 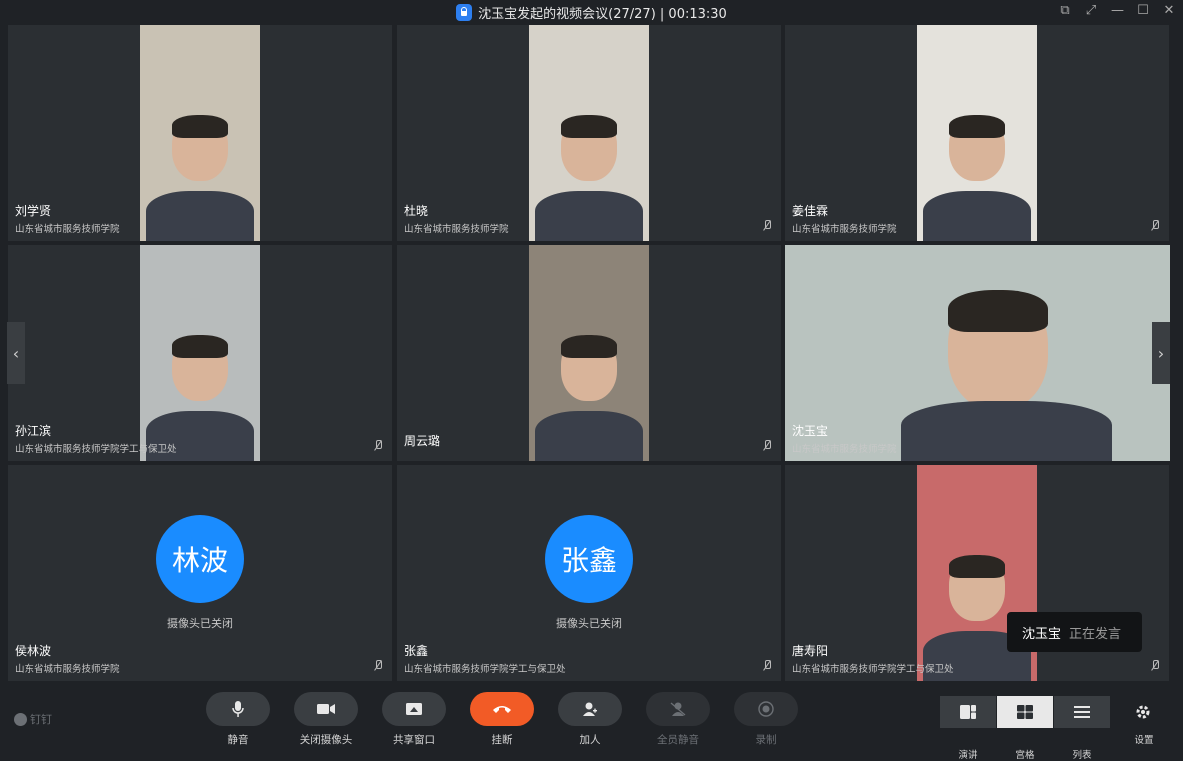 What do you see at coordinates (810, 431) in the screenshot?
I see `participant-name: 沈玉宝` at bounding box center [810, 431].